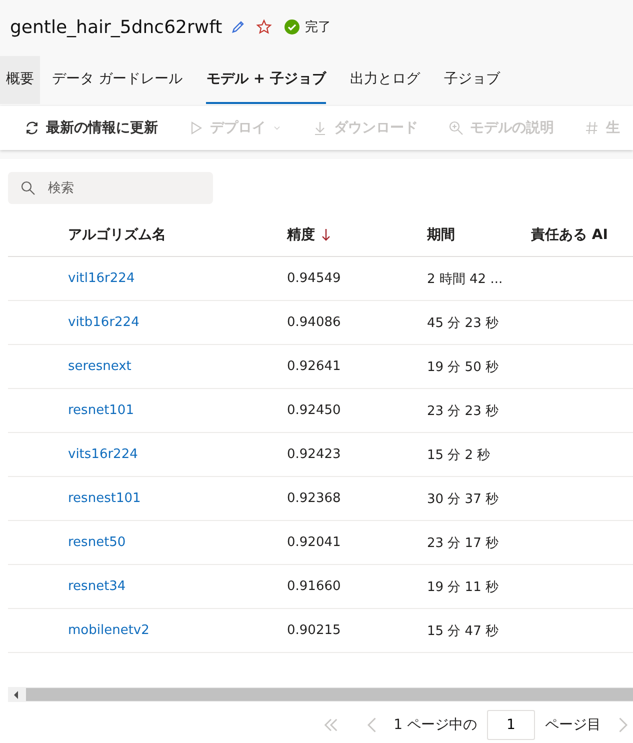 The height and width of the screenshot is (743, 633). Describe the element at coordinates (331, 725) in the screenshot. I see `double-chevron-left-icon` at that location.